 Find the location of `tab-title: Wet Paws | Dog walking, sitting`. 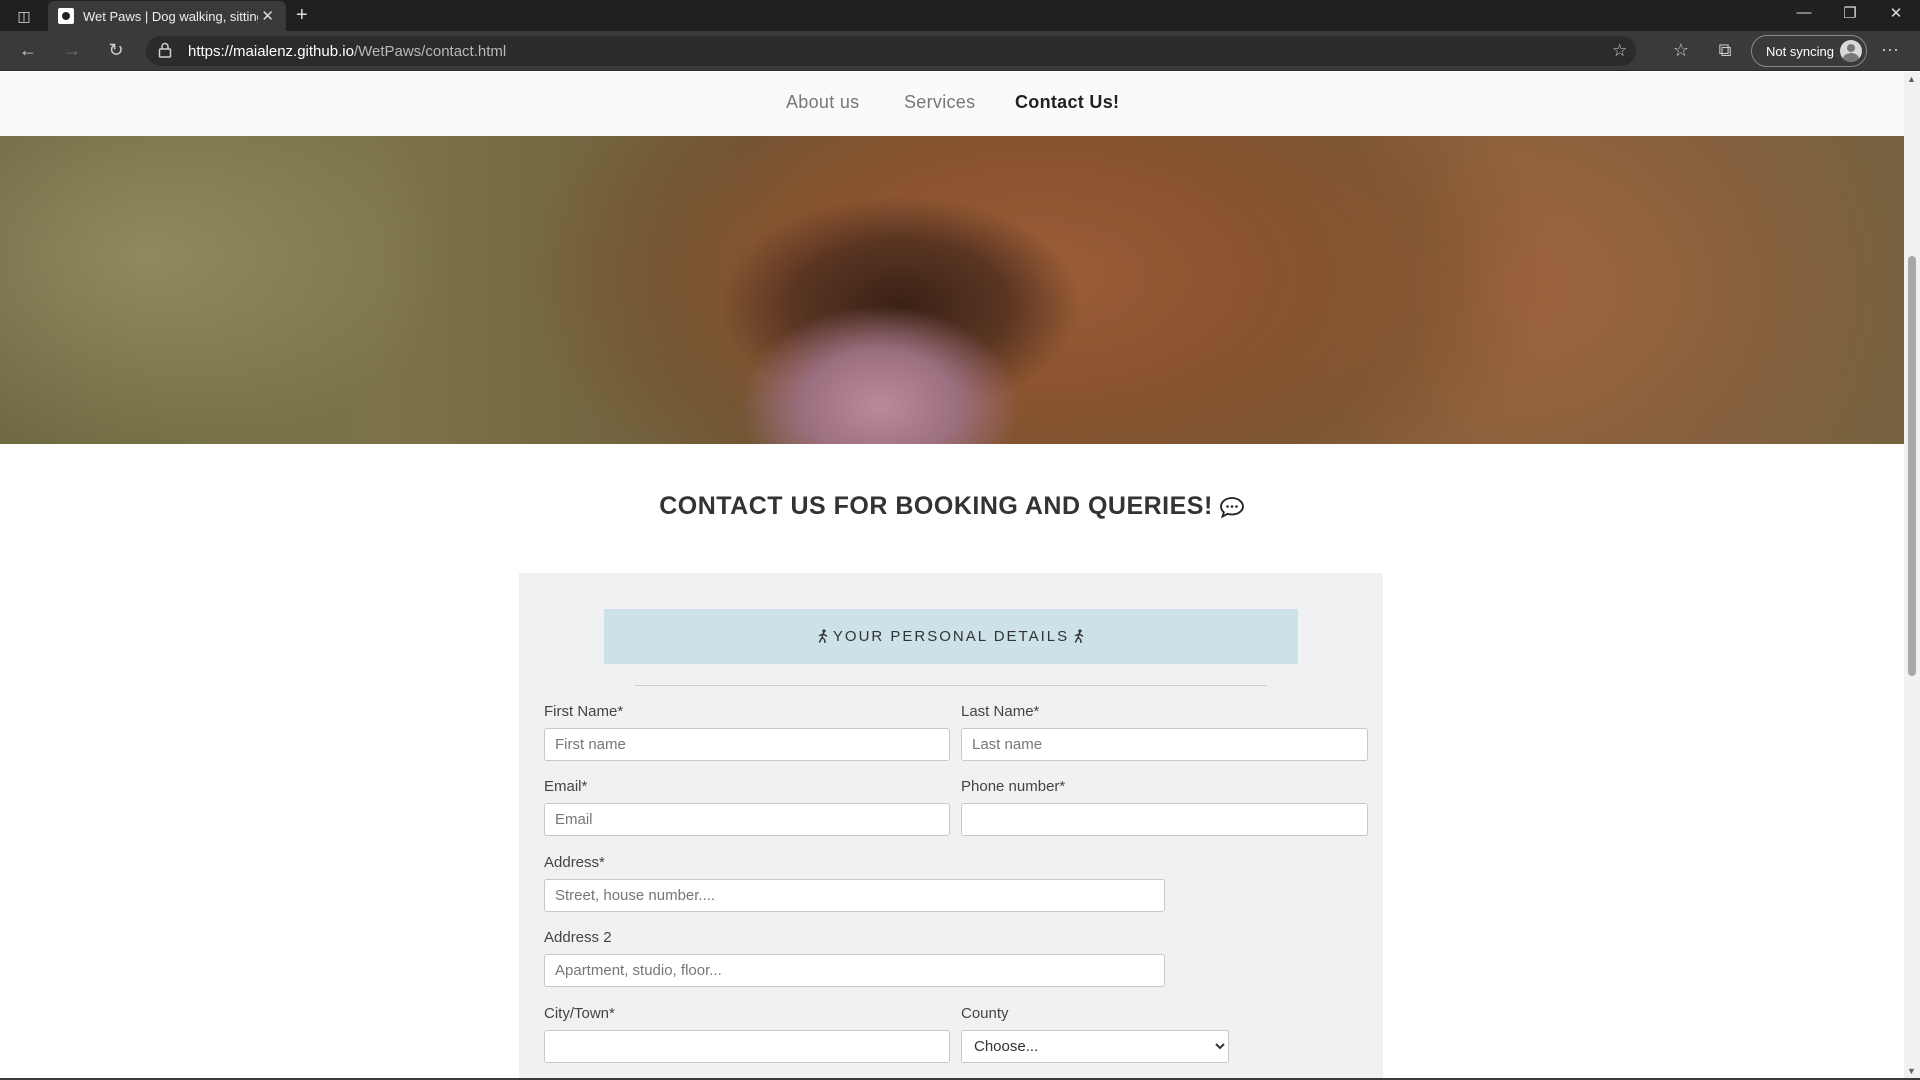

tab-title: Wet Paws | Dog walking, sitting is located at coordinates (170, 16).